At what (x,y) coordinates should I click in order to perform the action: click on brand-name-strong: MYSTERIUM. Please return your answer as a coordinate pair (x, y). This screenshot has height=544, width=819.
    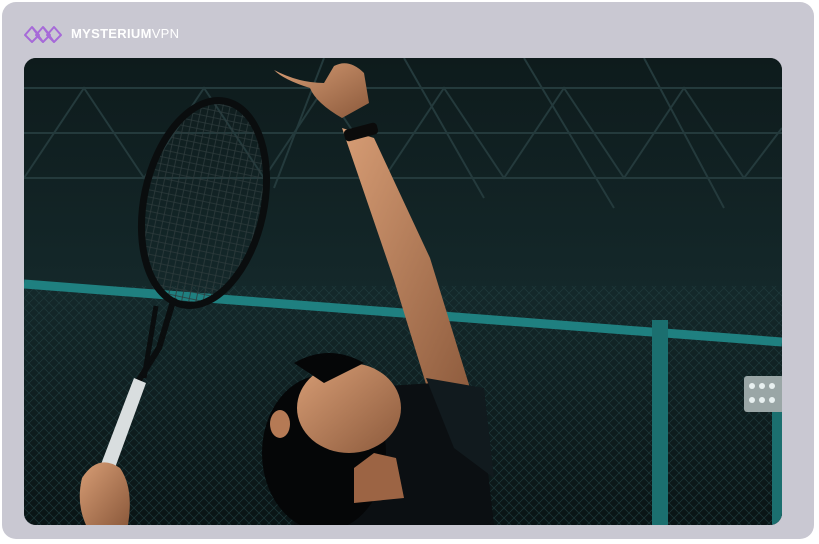
    Looking at the image, I should click on (111, 33).